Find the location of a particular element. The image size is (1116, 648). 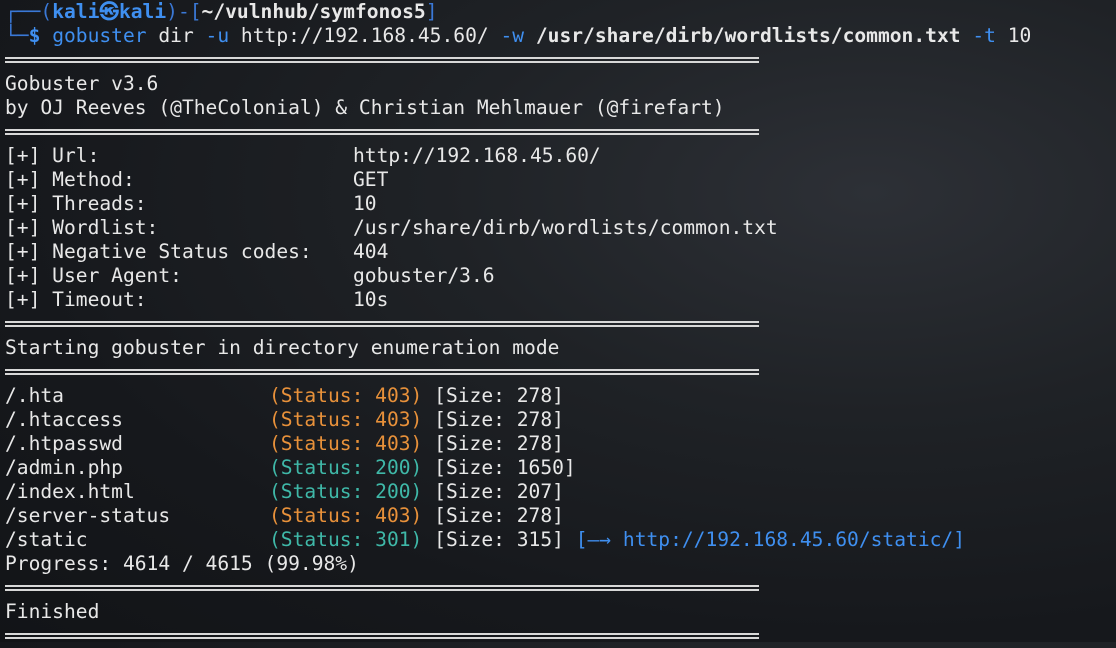

result-row: /.htaccess (Status: 403) [Size: 278] is located at coordinates (558, 420).